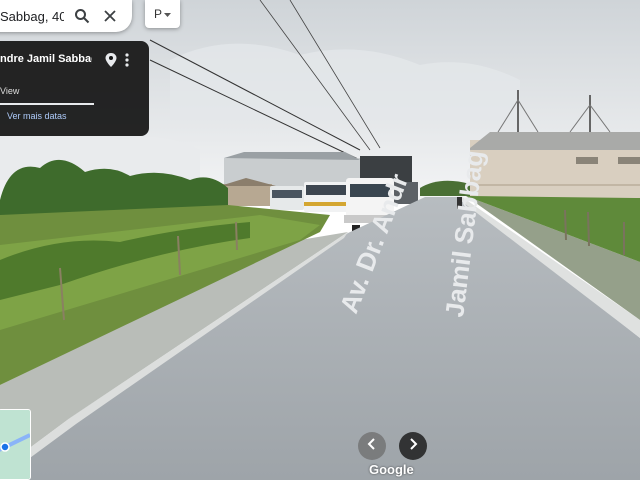 The width and height of the screenshot is (640, 480). Describe the element at coordinates (37, 116) in the screenshot. I see `more-dates-link: Ver mais datas` at that location.